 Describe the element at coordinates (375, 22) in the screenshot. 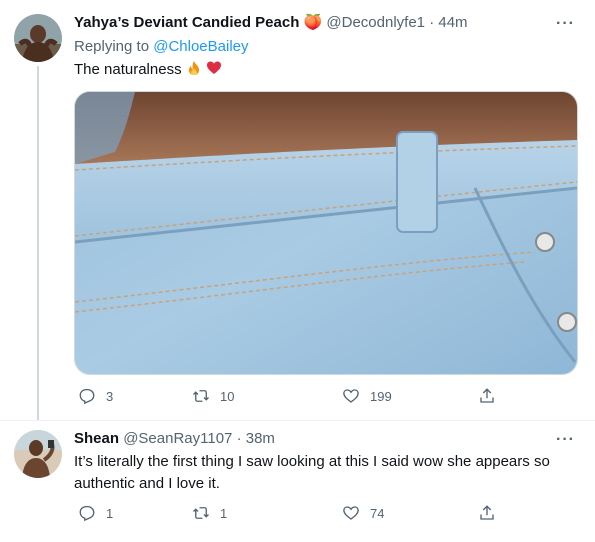

I see `handle: @Decodnlyfe1` at that location.